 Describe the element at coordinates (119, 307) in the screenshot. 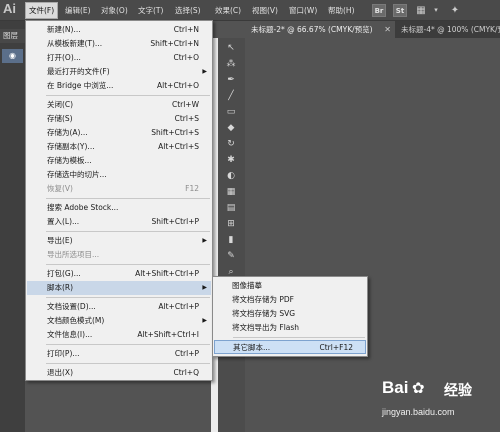

I see `menu-item-document-setup: 文档设置(D)... Alt+Ctrl+P` at that location.